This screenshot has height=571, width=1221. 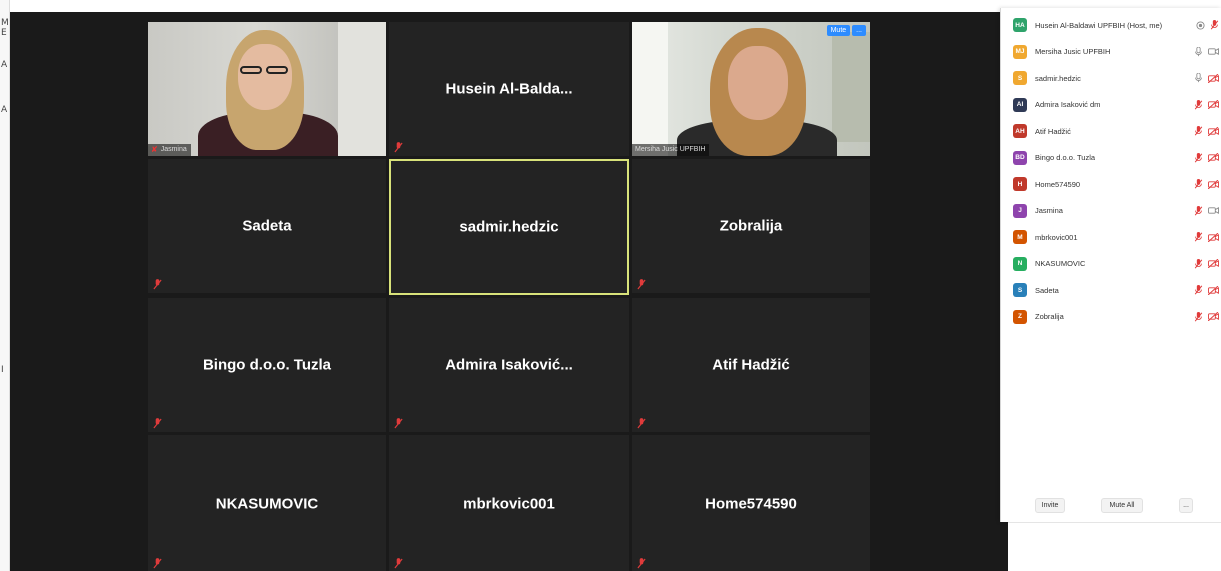 What do you see at coordinates (1065, 158) in the screenshot?
I see `participant-name: Bingo d.o.o. Tuzla` at bounding box center [1065, 158].